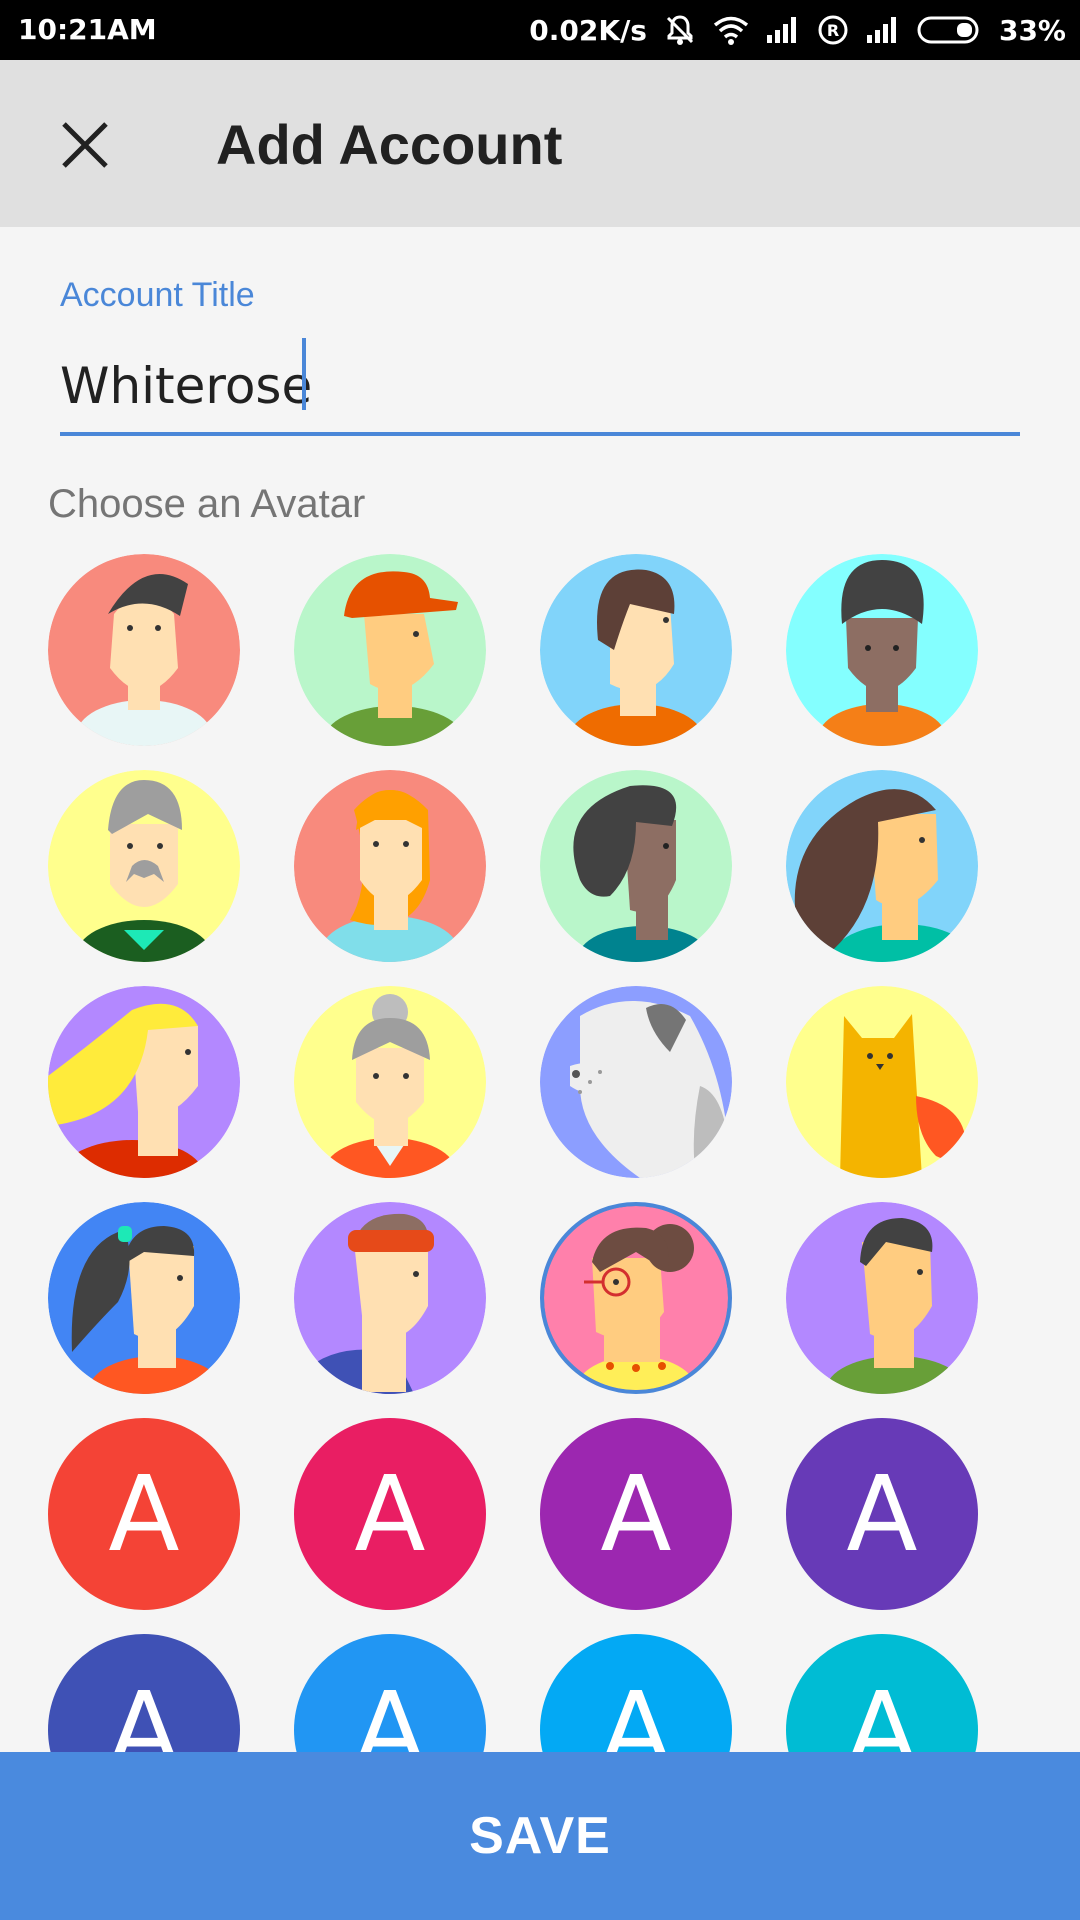  Describe the element at coordinates (882, 650) in the screenshot. I see `avatar-boy-dark-skin` at that location.